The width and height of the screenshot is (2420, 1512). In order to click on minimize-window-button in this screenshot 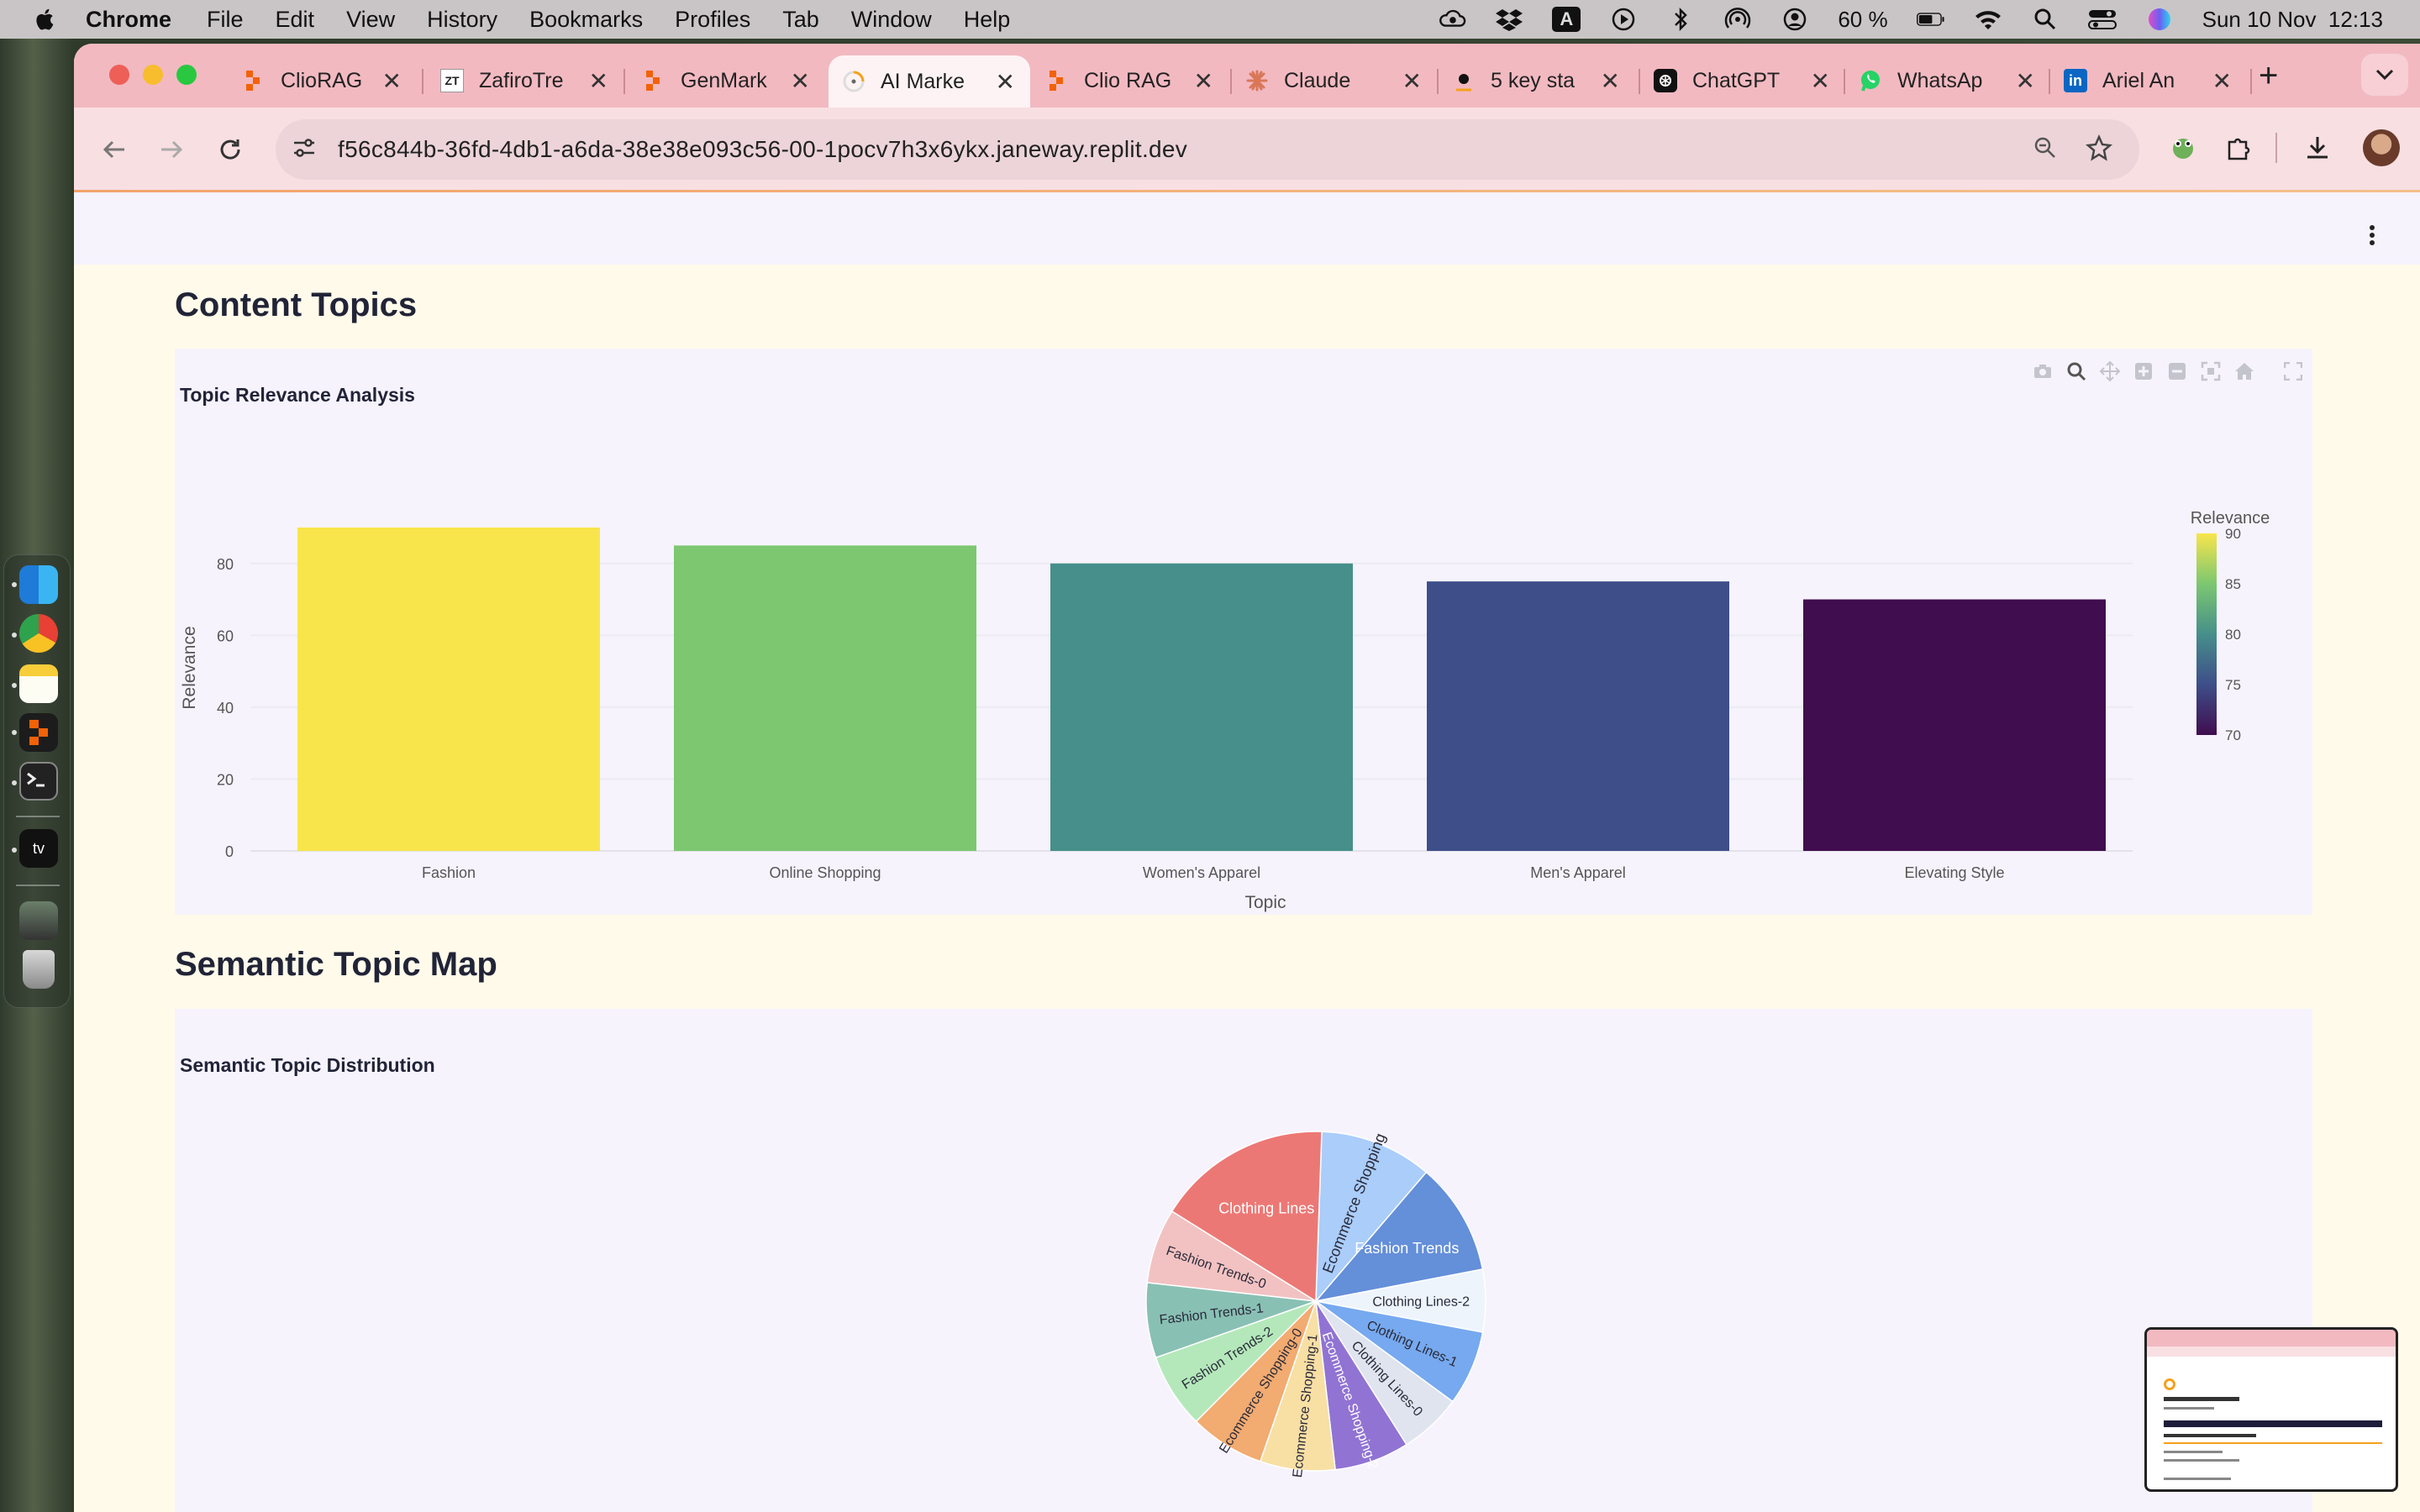, I will do `click(153, 75)`.